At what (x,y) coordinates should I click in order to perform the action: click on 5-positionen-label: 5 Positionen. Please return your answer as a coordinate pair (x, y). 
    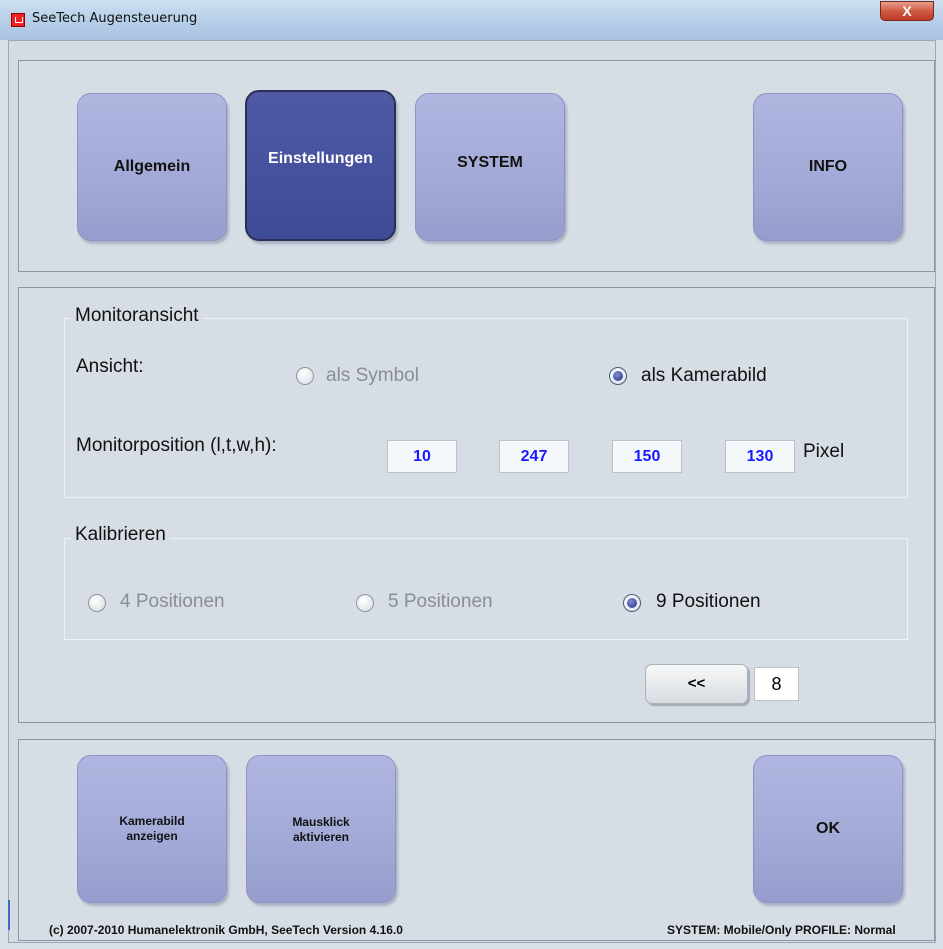
    Looking at the image, I should click on (440, 602).